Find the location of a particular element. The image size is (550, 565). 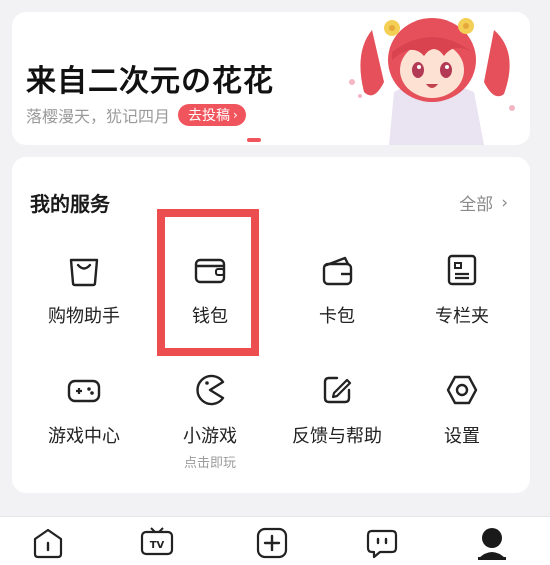

settings-hexagon-icon is located at coordinates (462, 390).